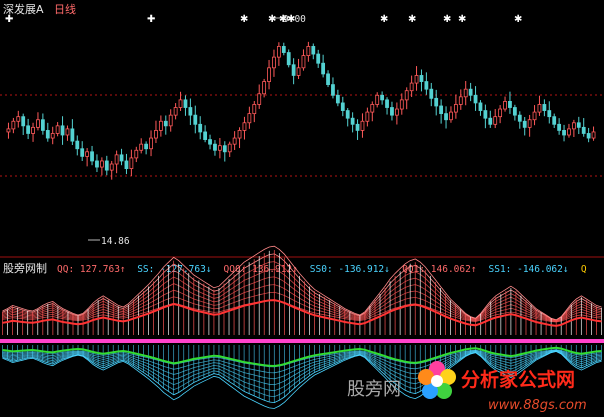  What do you see at coordinates (537, 405) in the screenshot?
I see `logo-url: www.88gs.com` at bounding box center [537, 405].